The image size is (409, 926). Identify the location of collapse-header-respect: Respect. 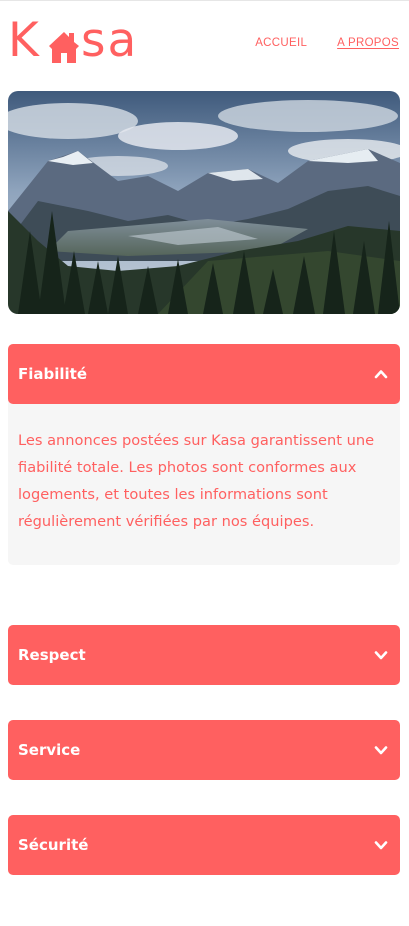
(204, 655).